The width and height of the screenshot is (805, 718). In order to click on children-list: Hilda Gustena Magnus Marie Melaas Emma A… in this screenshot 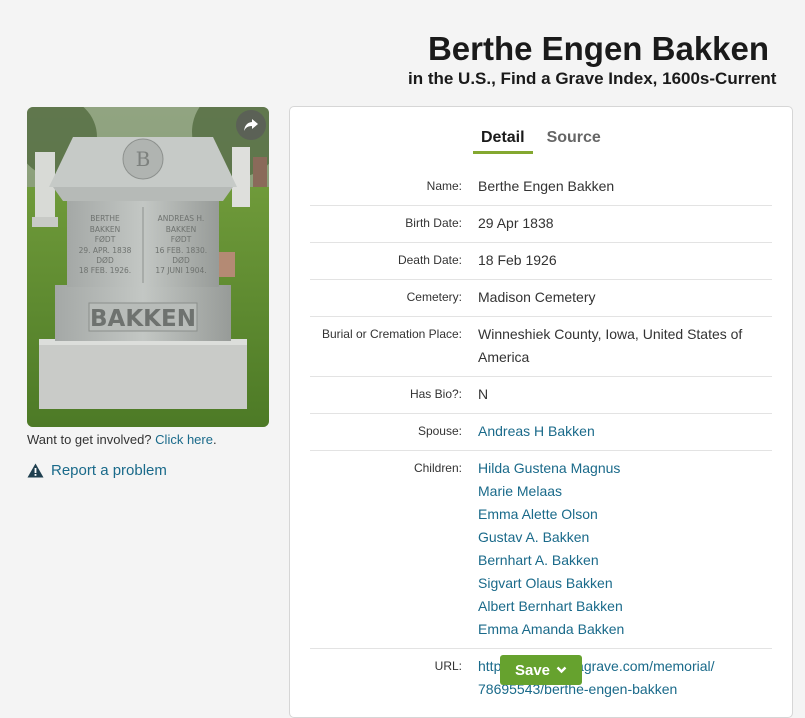, I will do `click(625, 549)`.